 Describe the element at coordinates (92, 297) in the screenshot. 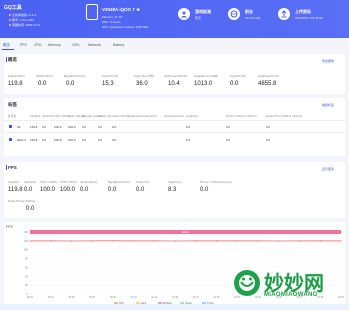

I see `x-tick-label: 00:37` at that location.